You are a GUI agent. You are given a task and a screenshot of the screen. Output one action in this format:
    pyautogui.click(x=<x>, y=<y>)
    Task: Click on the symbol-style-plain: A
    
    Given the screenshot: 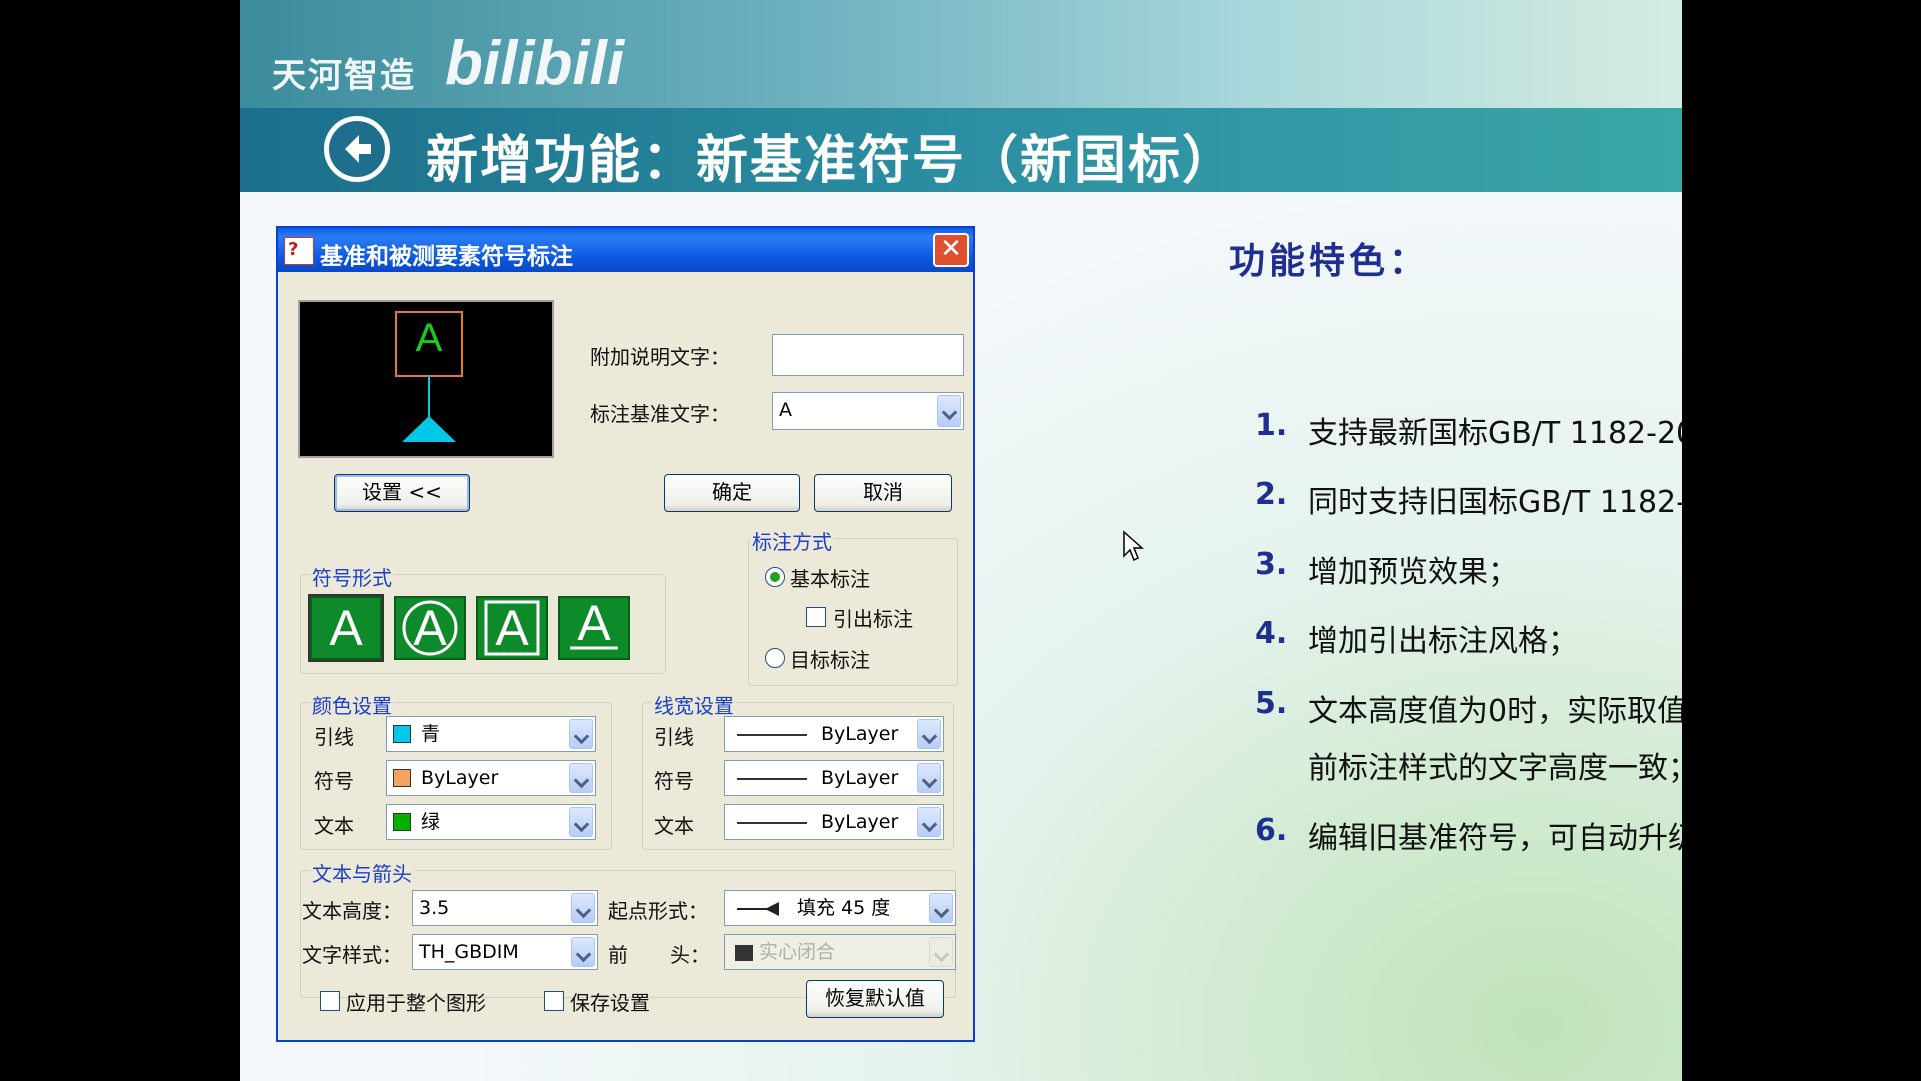 What is the action you would take?
    pyautogui.click(x=346, y=628)
    